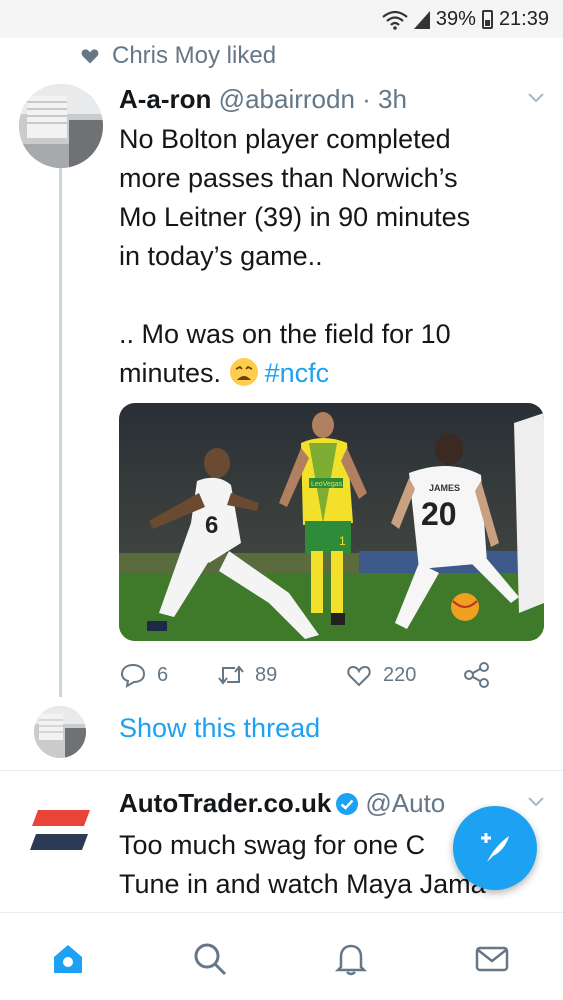 The width and height of the screenshot is (563, 1000). I want to click on tweet-header: A-a-ron @abairrodn · 3h, so click(263, 99).